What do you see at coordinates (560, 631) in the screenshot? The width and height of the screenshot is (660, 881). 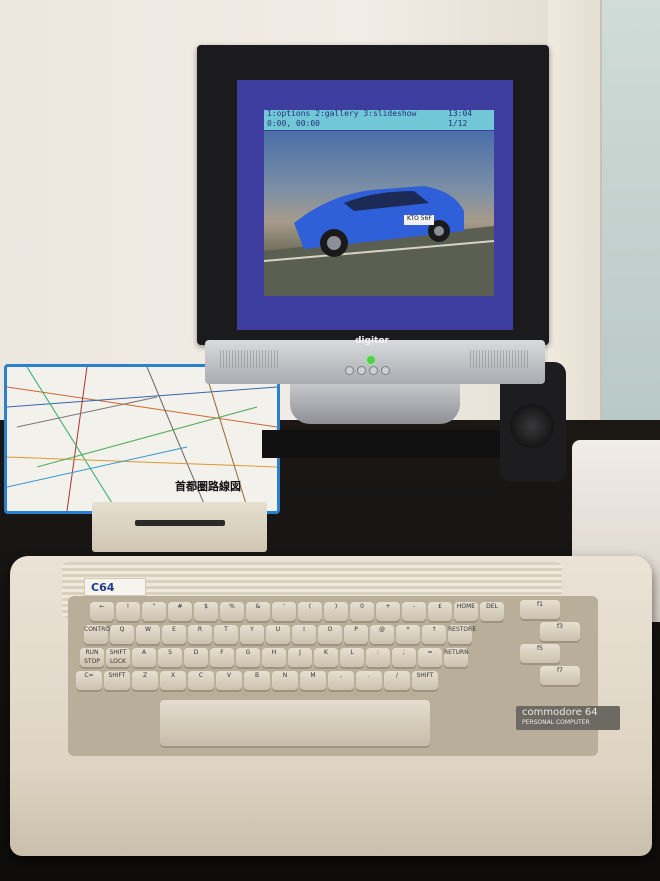 I see `function-key: f3` at bounding box center [560, 631].